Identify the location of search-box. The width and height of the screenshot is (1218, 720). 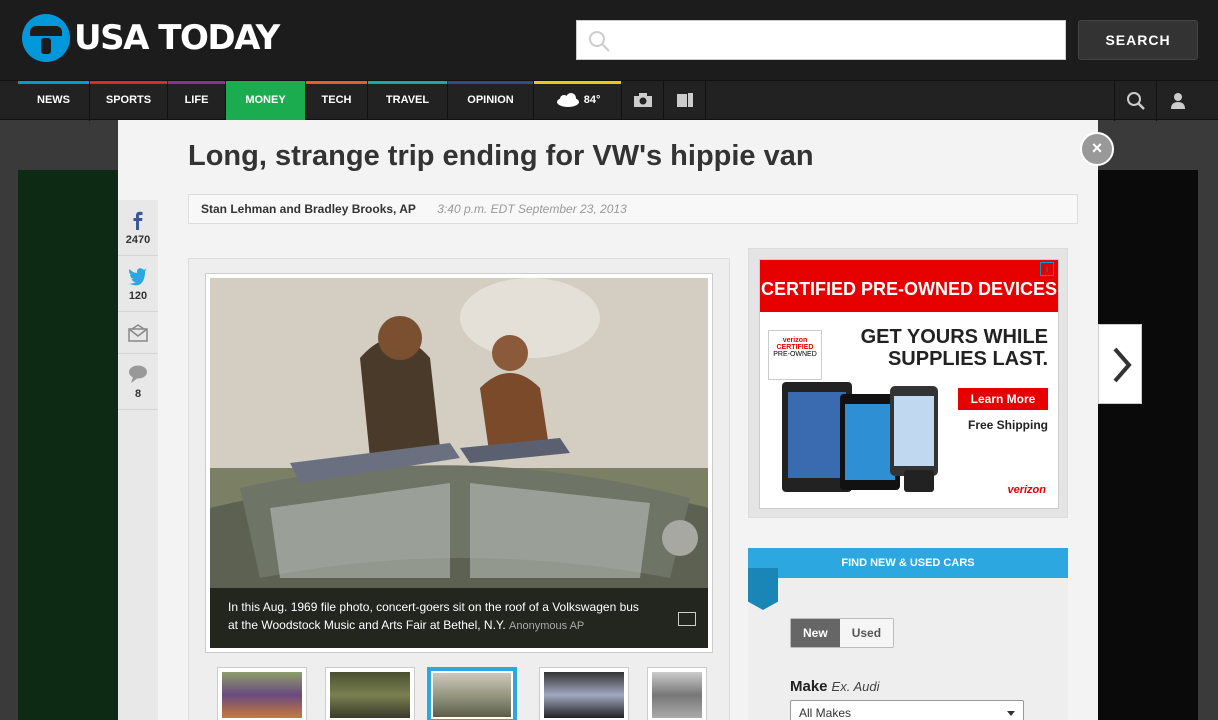
(821, 40).